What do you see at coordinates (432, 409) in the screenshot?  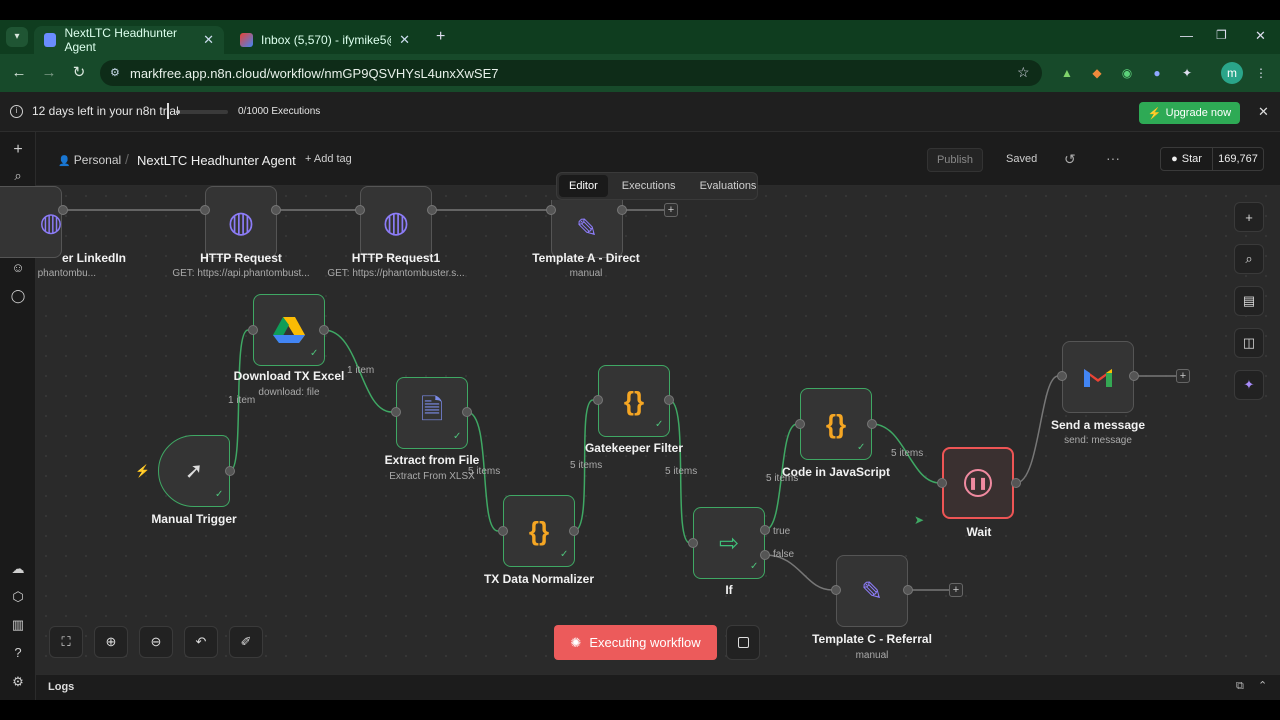 I see `file-extract-icon: 🗎` at bounding box center [432, 409].